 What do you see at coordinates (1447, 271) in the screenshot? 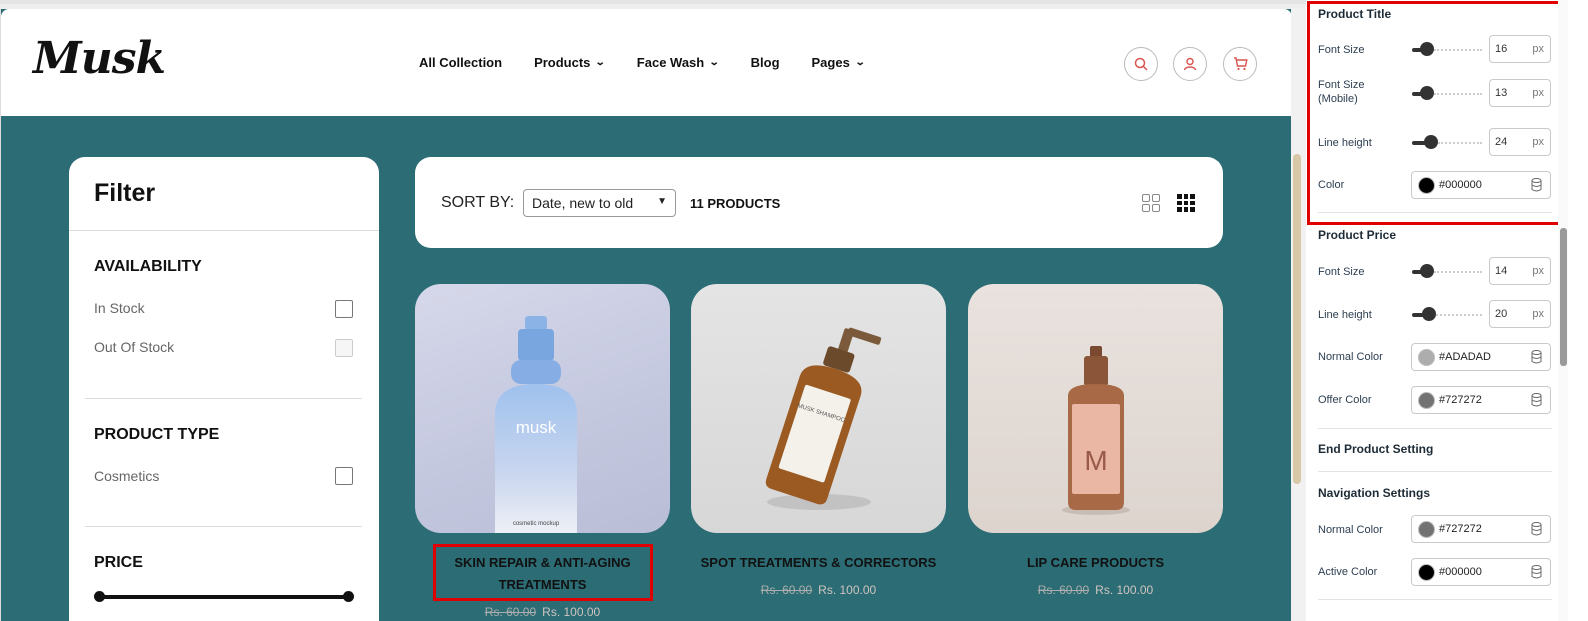
I see `price-font-size-slider` at bounding box center [1447, 271].